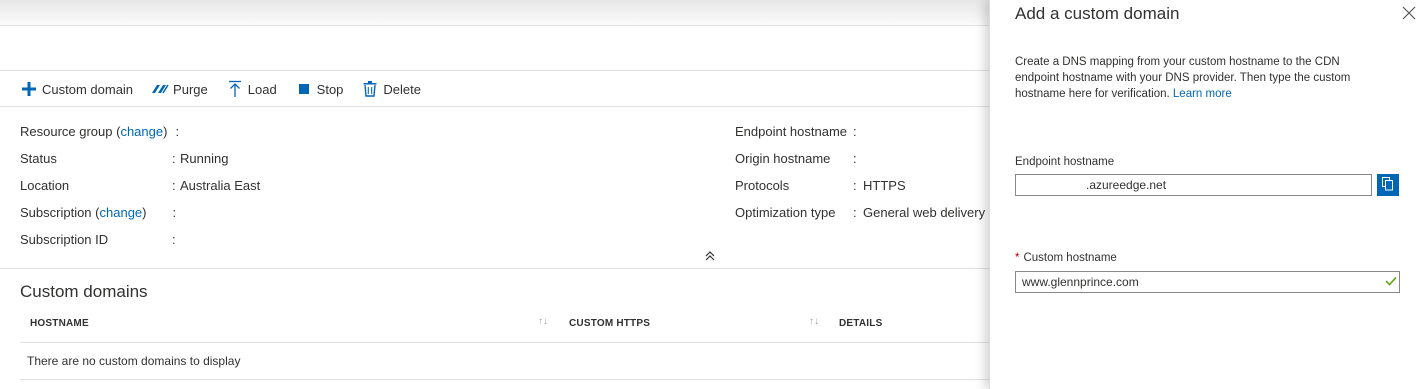  I want to click on copy-button, so click(1388, 185).